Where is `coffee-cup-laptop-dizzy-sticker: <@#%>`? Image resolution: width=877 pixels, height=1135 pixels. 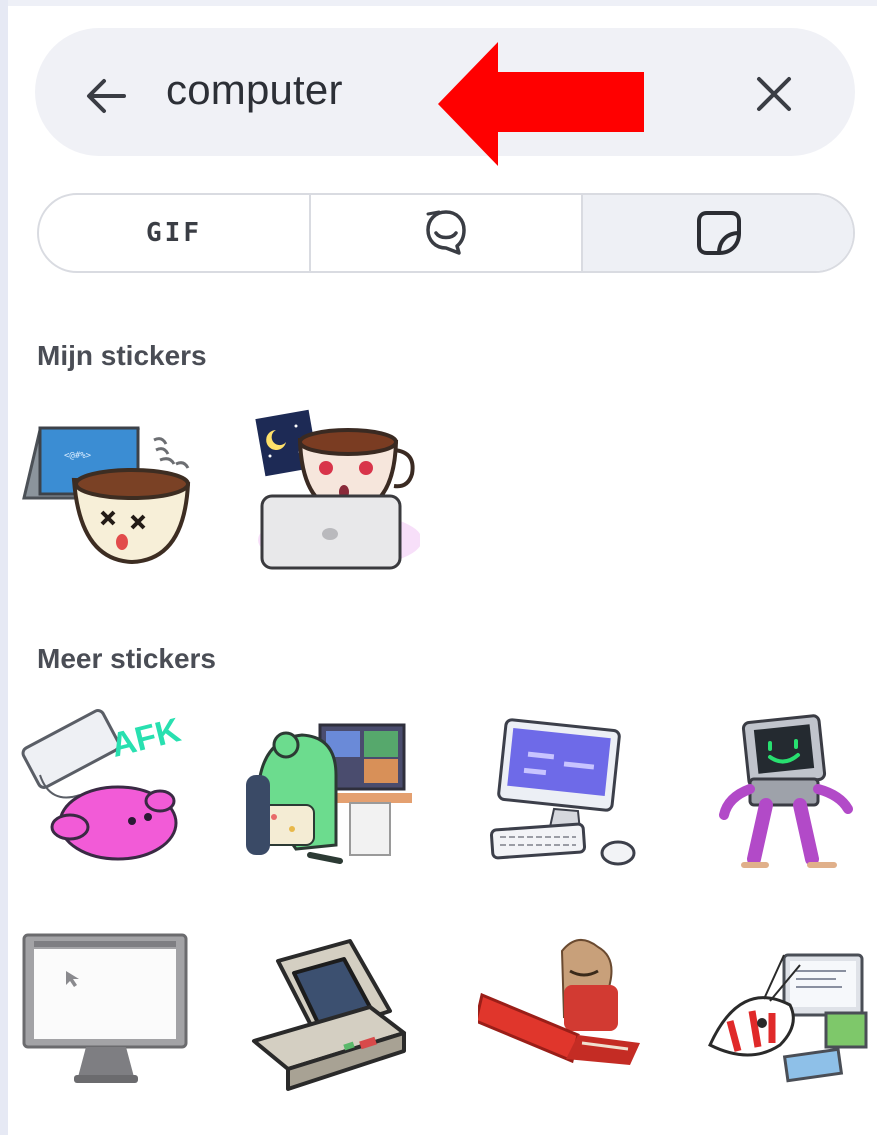
coffee-cup-laptop-dizzy-sticker: <@#%> is located at coordinates (110, 485).